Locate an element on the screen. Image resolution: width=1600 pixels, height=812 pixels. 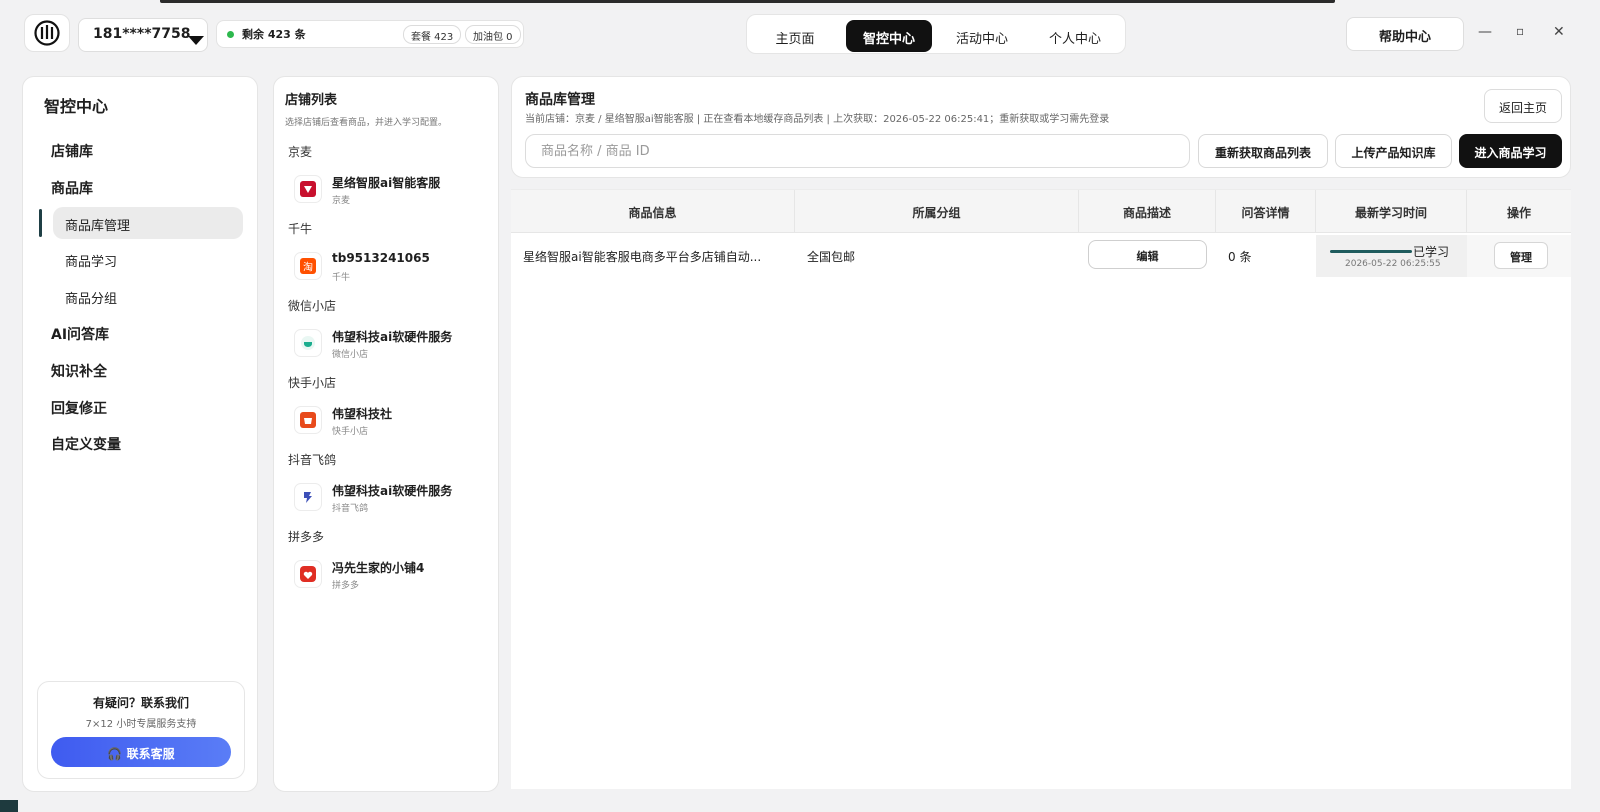
taobao-icon: 淘 is located at coordinates (308, 266).